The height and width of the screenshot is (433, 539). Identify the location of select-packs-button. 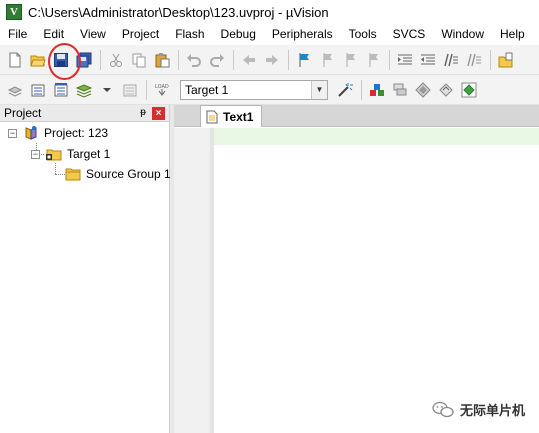
(423, 90).